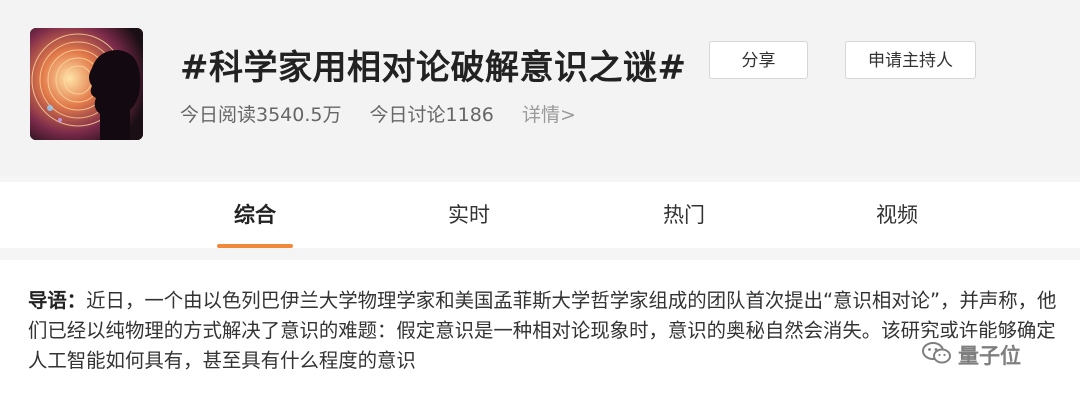 This screenshot has height=404, width=1080. What do you see at coordinates (549, 115) in the screenshot?
I see `detail-link: 详情>` at bounding box center [549, 115].